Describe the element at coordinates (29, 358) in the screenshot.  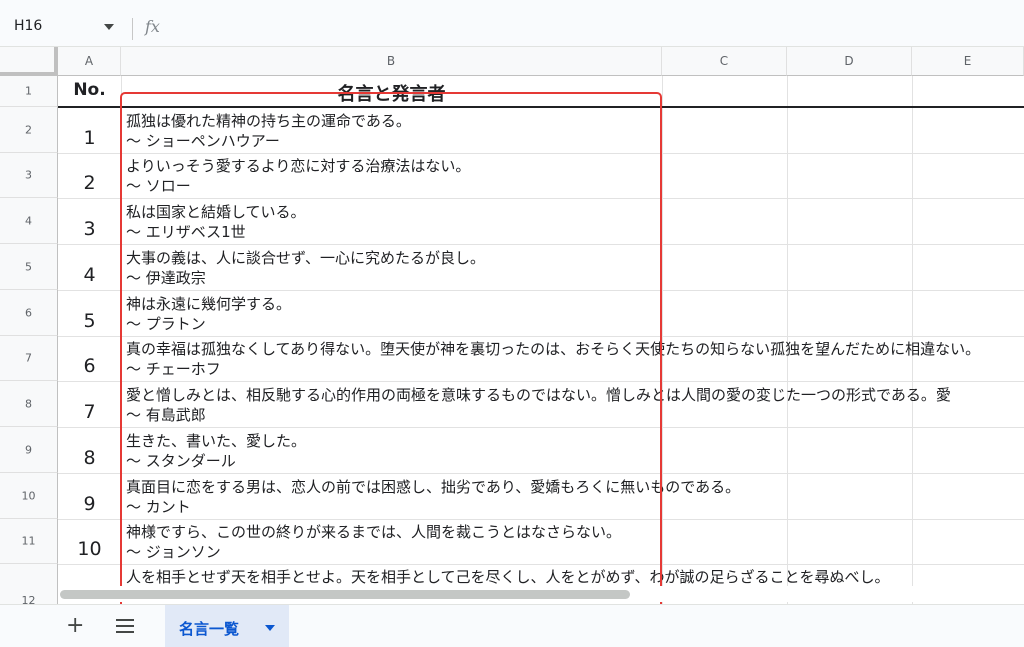
I see `row-header: 7` at that location.